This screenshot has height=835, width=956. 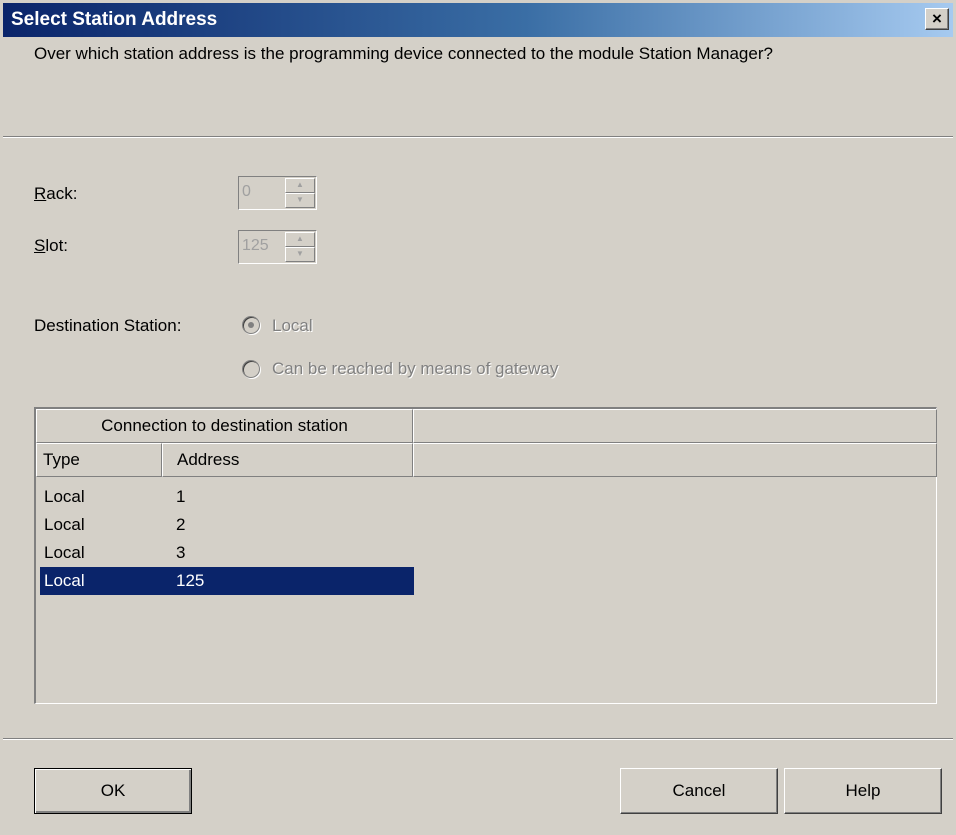 I want to click on rack-label: Rack:, so click(x=55, y=194).